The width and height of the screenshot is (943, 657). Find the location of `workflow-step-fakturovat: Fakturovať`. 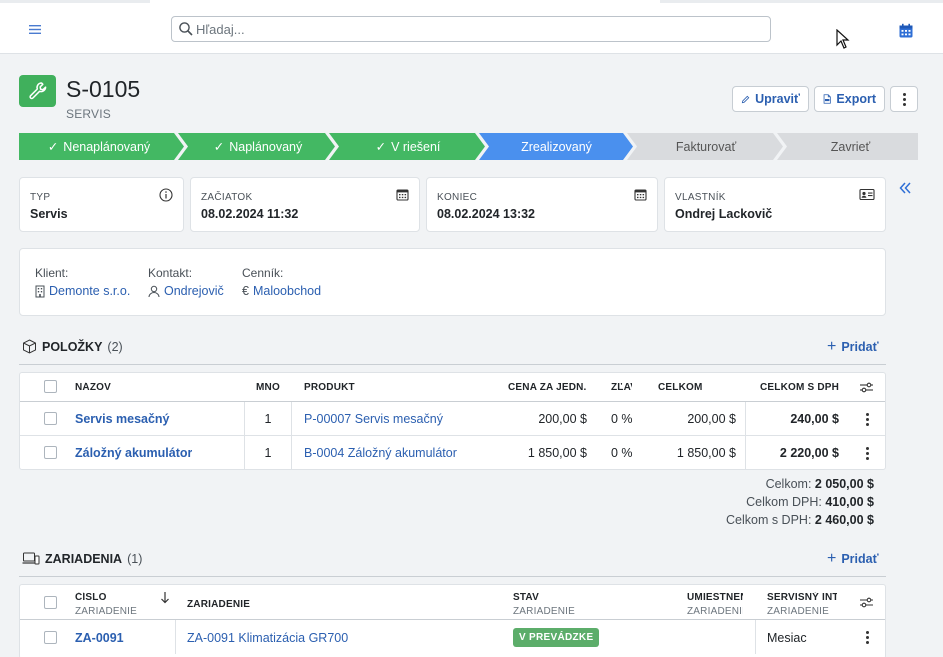

workflow-step-fakturovat: Fakturovať is located at coordinates (706, 146).